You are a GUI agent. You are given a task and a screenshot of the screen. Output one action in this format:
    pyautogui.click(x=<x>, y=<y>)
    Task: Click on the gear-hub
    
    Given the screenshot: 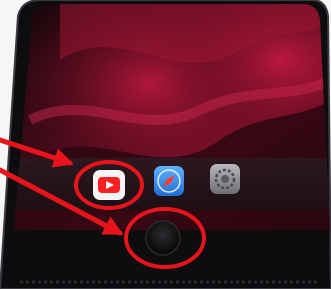 What is the action you would take?
    pyautogui.click(x=225, y=179)
    